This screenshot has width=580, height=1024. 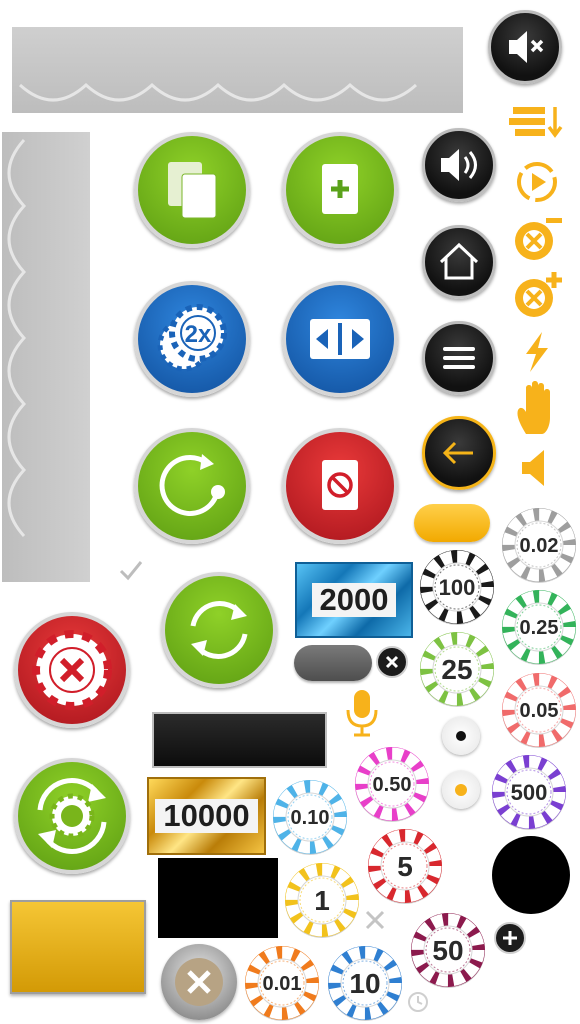 What do you see at coordinates (452, 523) in the screenshot?
I see `orange-pill-button` at bounding box center [452, 523].